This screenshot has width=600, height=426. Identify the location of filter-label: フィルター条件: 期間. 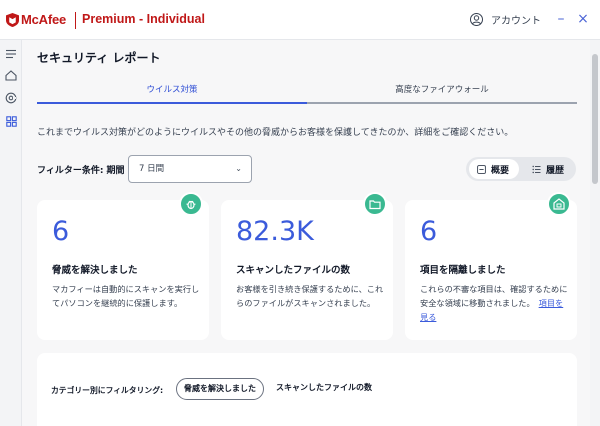
(81, 171).